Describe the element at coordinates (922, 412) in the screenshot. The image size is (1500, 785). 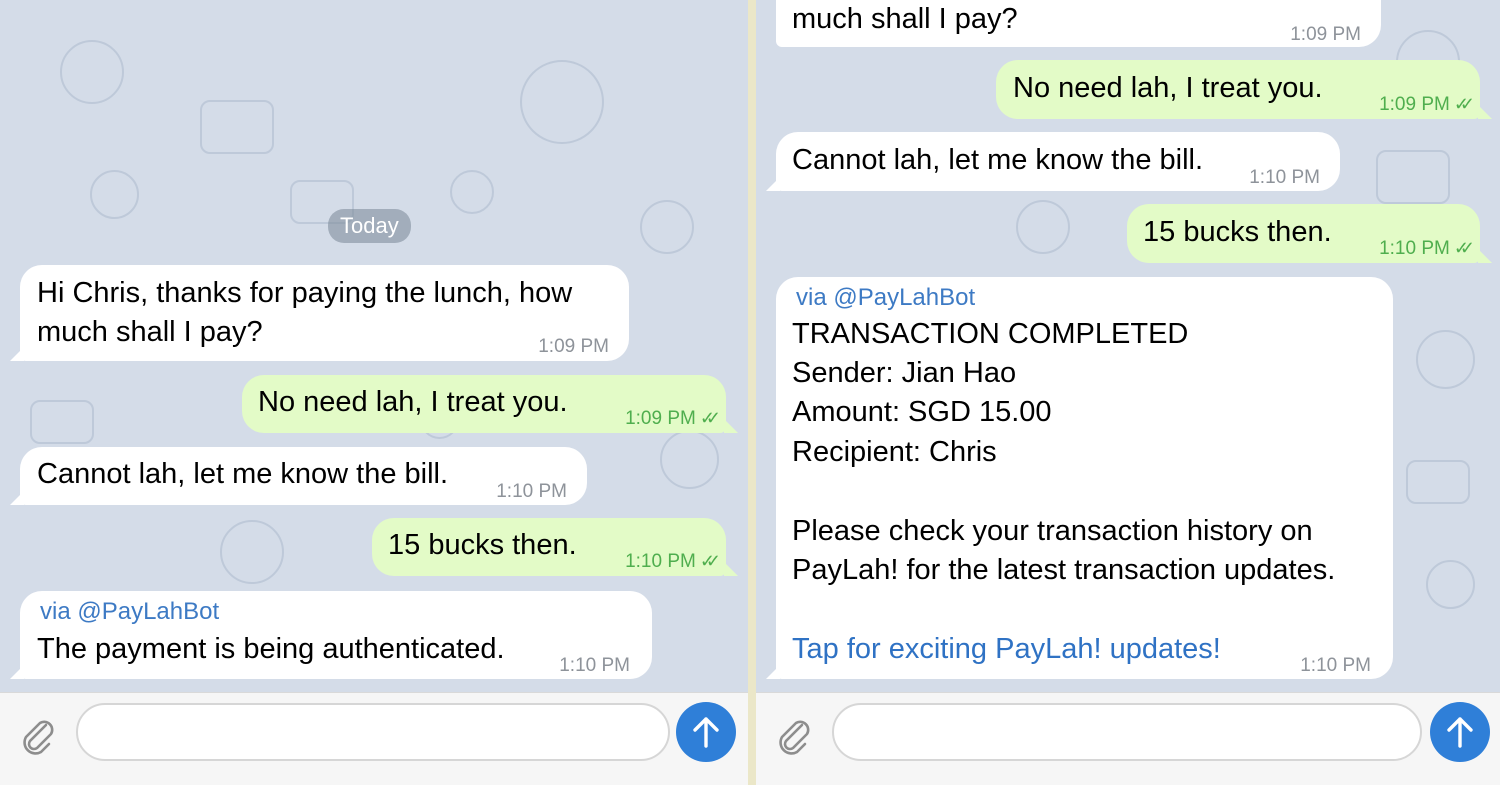
I see `message-text: Amount: SGD 15.00` at that location.